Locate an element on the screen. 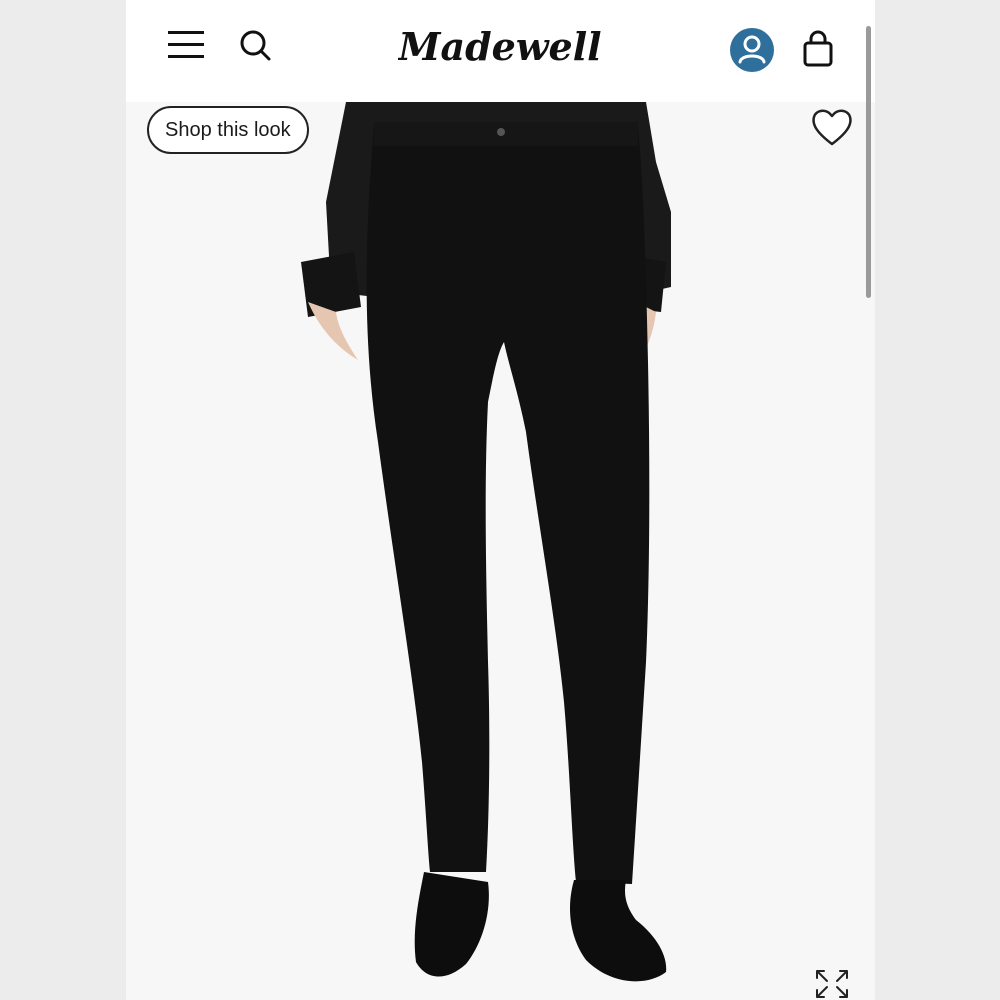 The image size is (1000, 1000). menu-button is located at coordinates (187, 45).